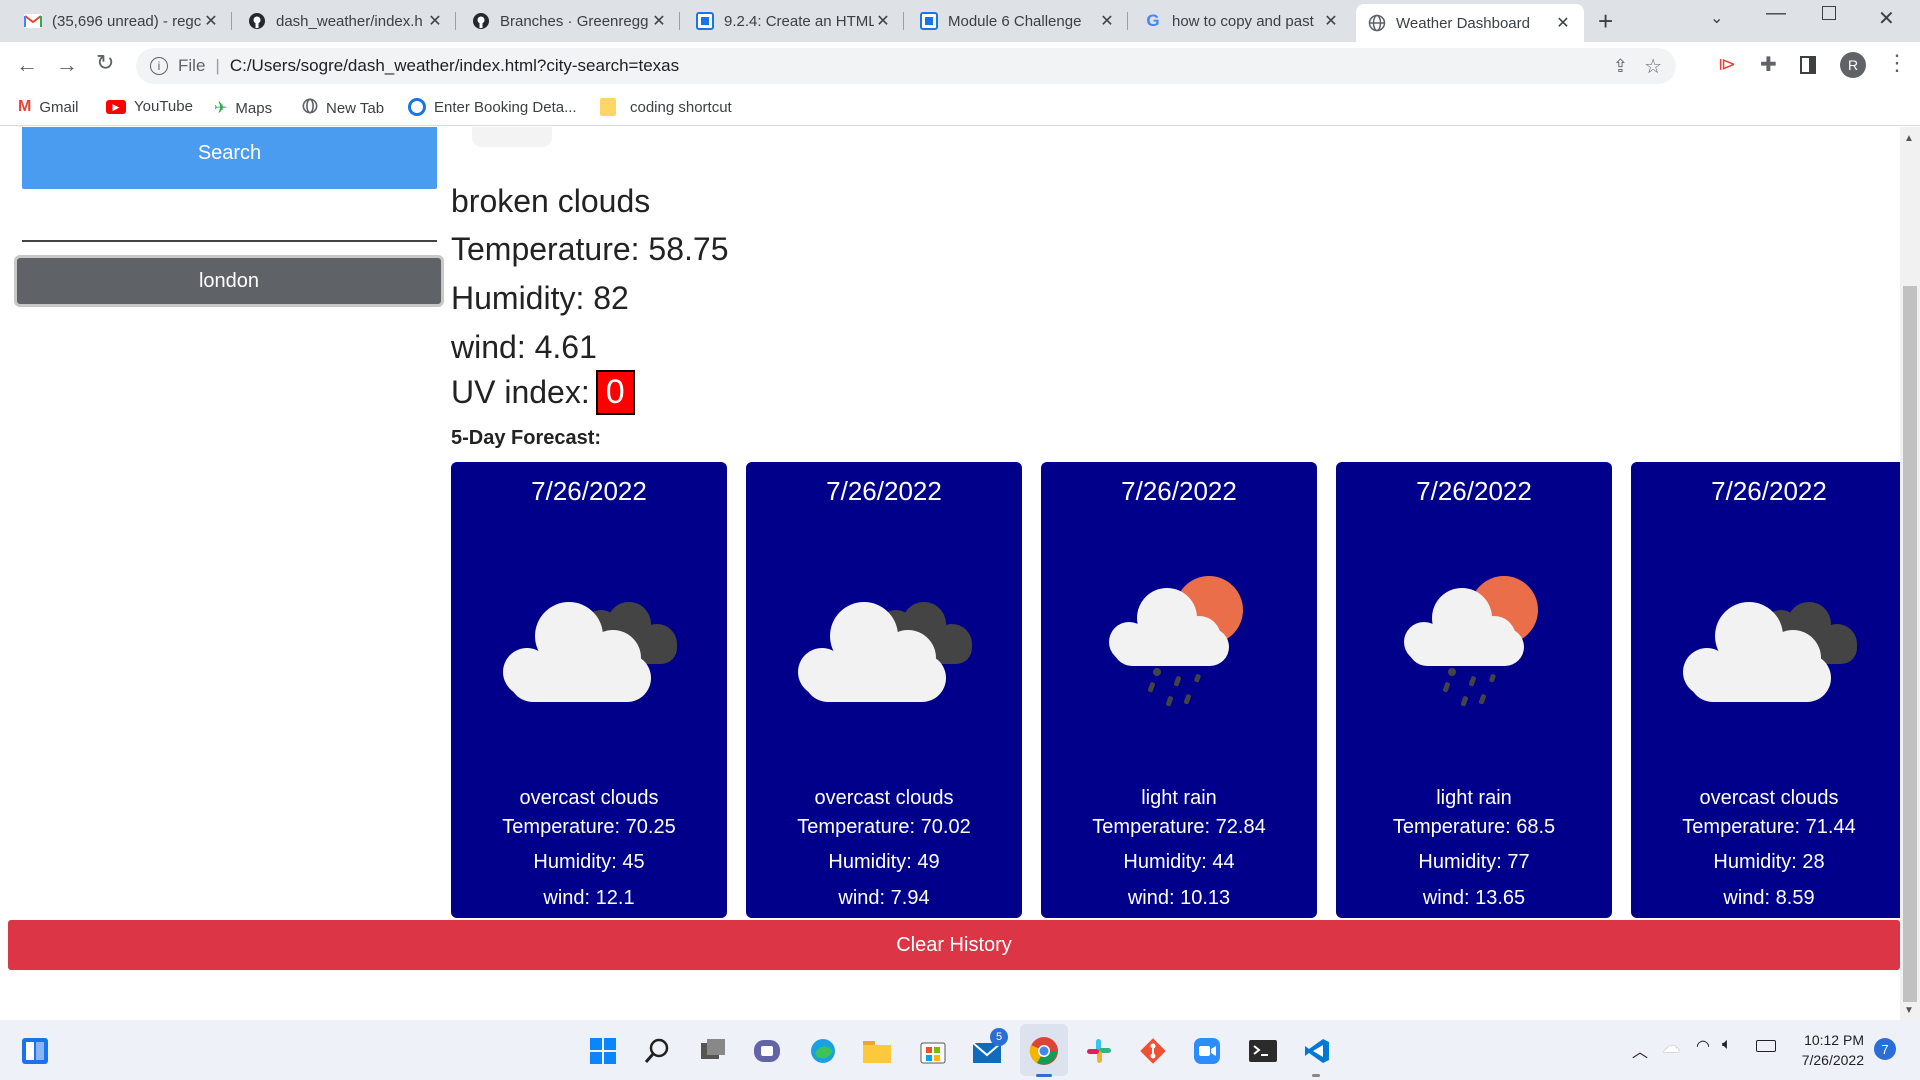 This screenshot has width=1920, height=1080. What do you see at coordinates (1766, 1046) in the screenshot?
I see `battery-icon` at bounding box center [1766, 1046].